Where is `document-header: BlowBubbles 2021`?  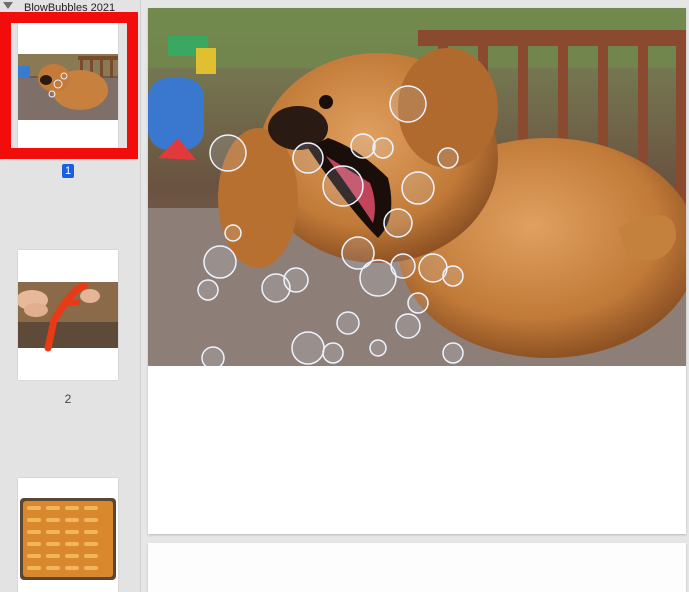 document-header: BlowBubbles 2021 is located at coordinates (70, 8).